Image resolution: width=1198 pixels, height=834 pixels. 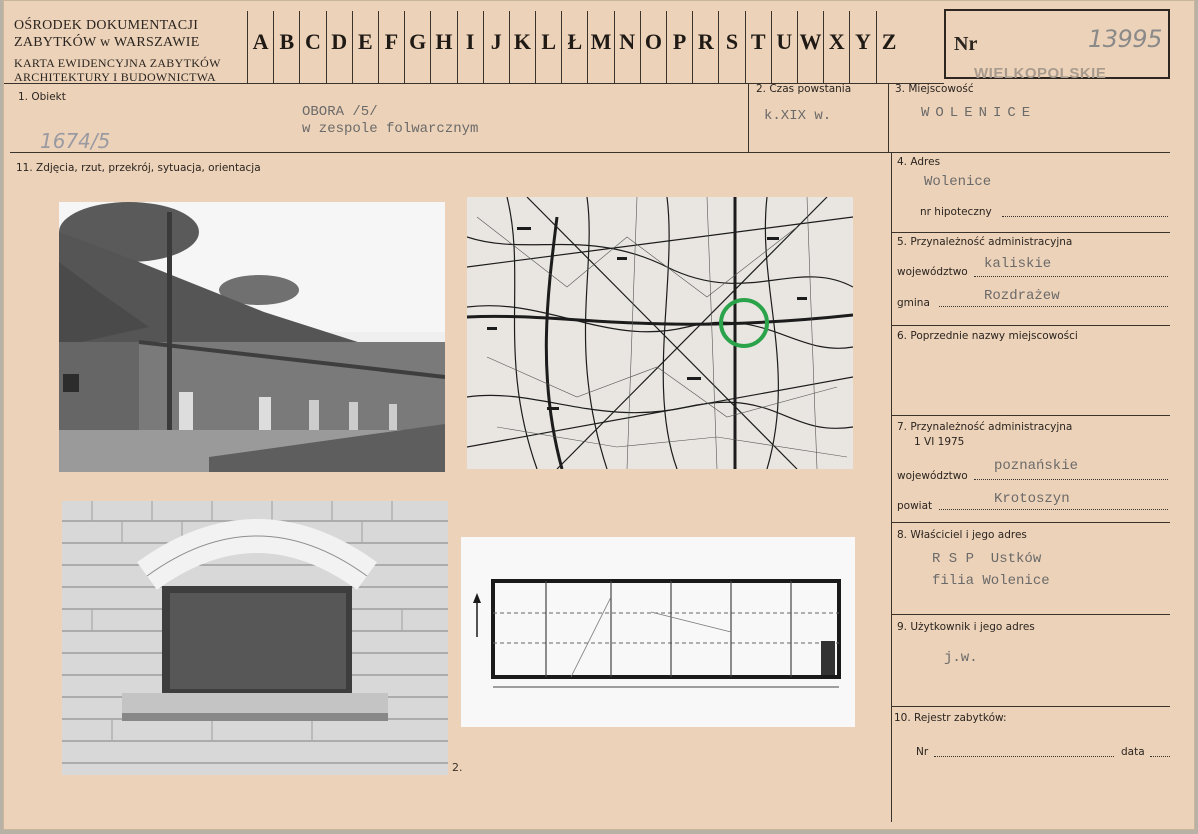 I want to click on region-stamp: WIELKOPOLSKIE, so click(x=1040, y=73).